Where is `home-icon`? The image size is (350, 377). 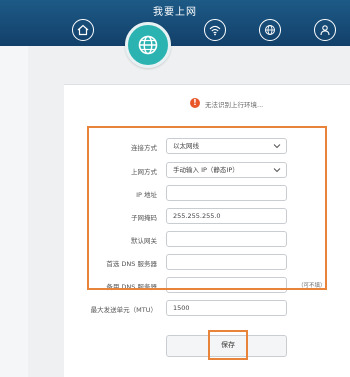 home-icon is located at coordinates (83, 30).